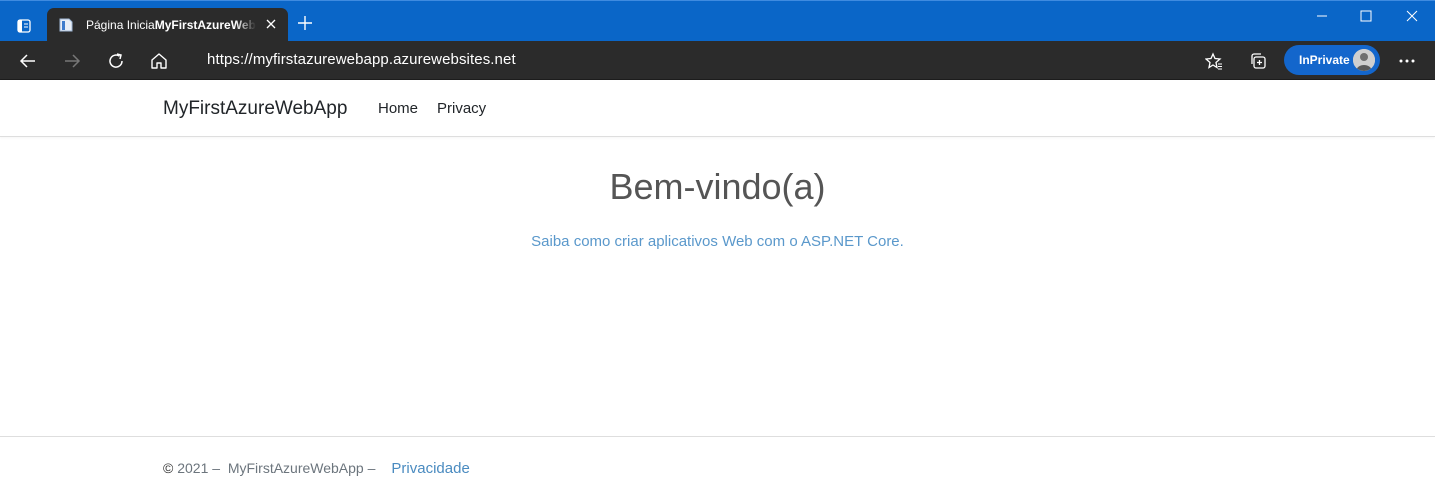 The width and height of the screenshot is (1435, 497). What do you see at coordinates (717, 108) in the screenshot?
I see `site-navbar: MyFirstAzureWebApp Home Privacy` at bounding box center [717, 108].